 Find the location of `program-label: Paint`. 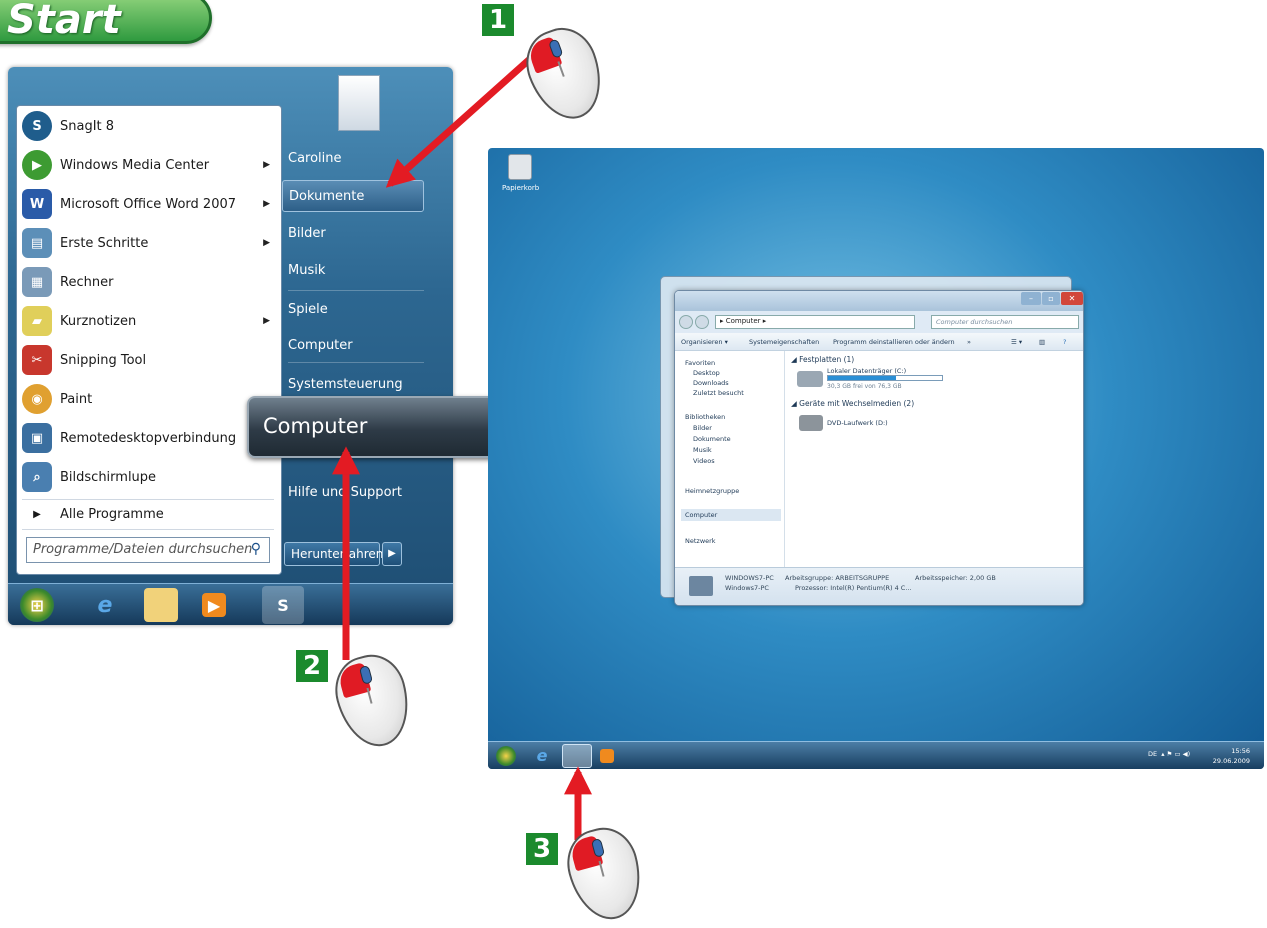

program-label: Paint is located at coordinates (76, 399).